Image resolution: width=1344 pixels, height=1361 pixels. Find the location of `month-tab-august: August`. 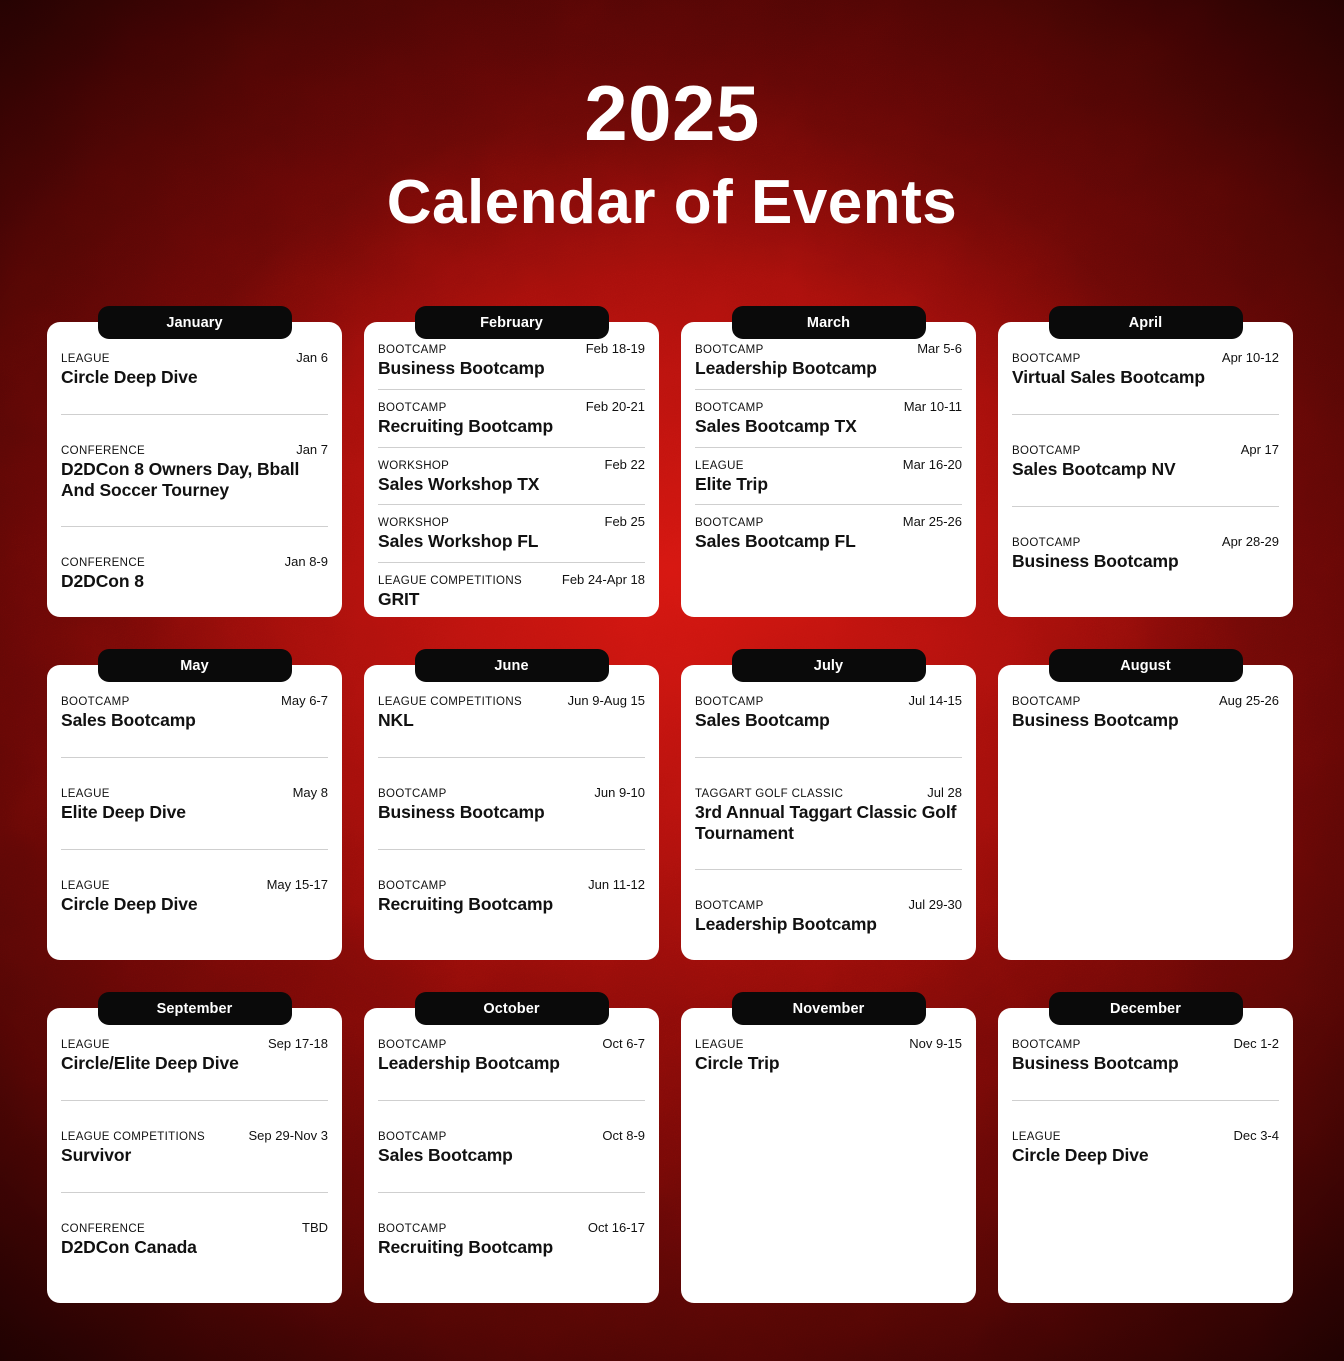

month-tab-august: August is located at coordinates (1145, 666).